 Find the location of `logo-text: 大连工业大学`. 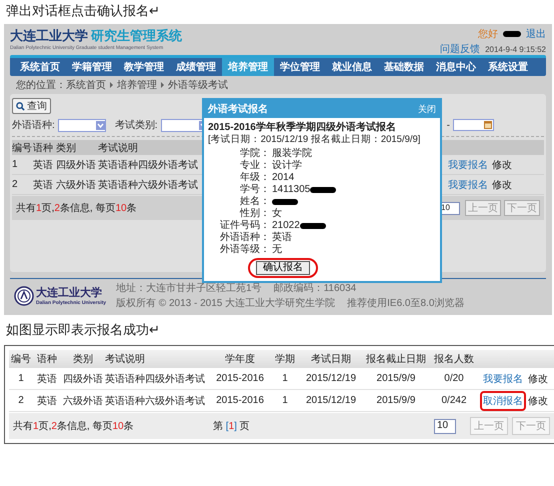

logo-text: 大连工业大学 is located at coordinates (69, 293).